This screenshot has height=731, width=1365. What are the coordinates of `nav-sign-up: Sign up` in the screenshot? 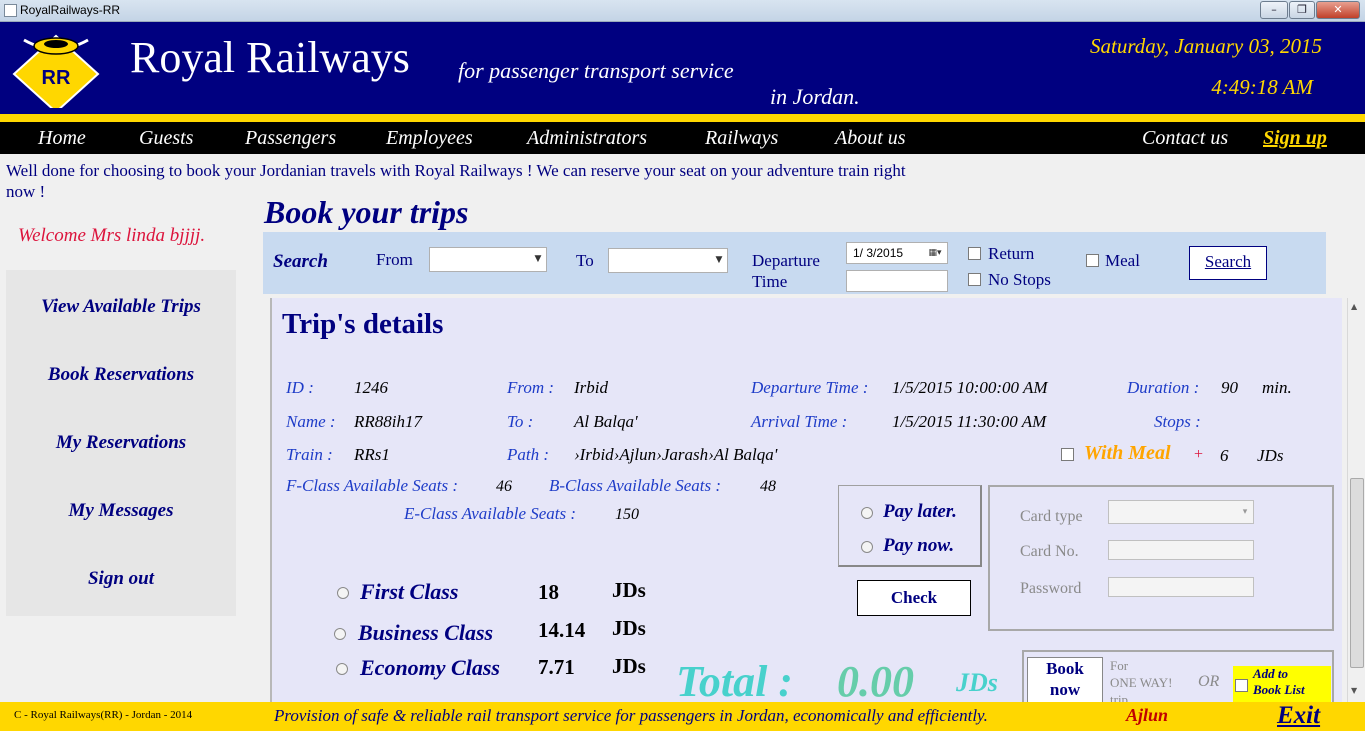 It's located at (1295, 138).